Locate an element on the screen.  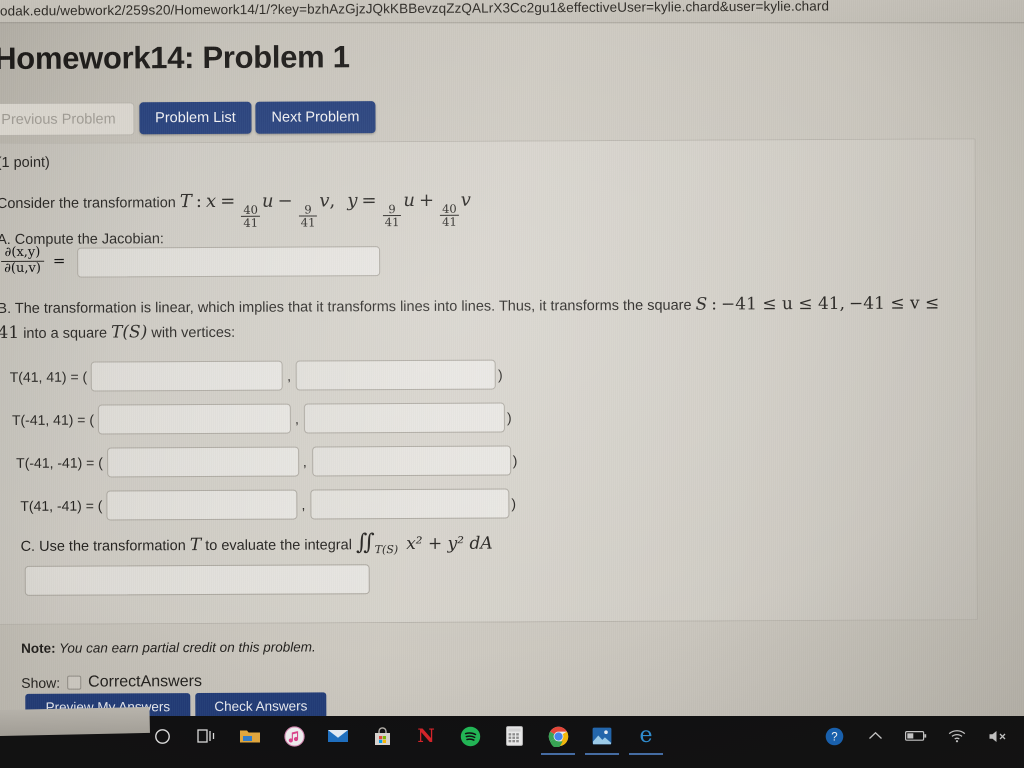
itunes-icon is located at coordinates (294, 736).